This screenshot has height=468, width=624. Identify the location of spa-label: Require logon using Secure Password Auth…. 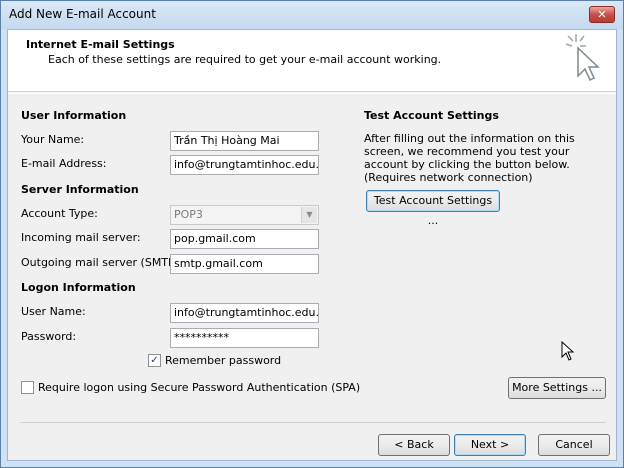
(199, 387).